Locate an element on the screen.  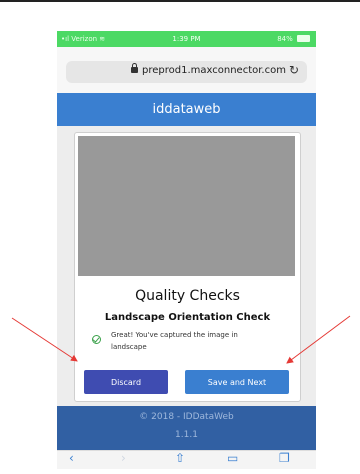
browser-toolbar: ‹ › ⇧ ▭ ❐ is located at coordinates (186, 459).